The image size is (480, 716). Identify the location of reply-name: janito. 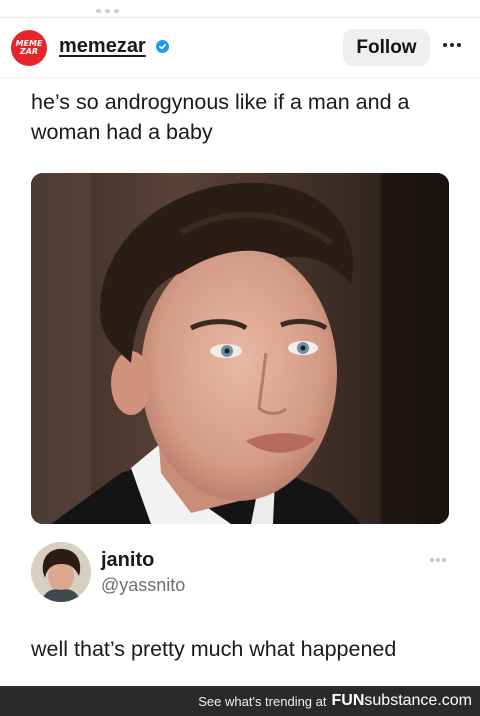
(127, 560).